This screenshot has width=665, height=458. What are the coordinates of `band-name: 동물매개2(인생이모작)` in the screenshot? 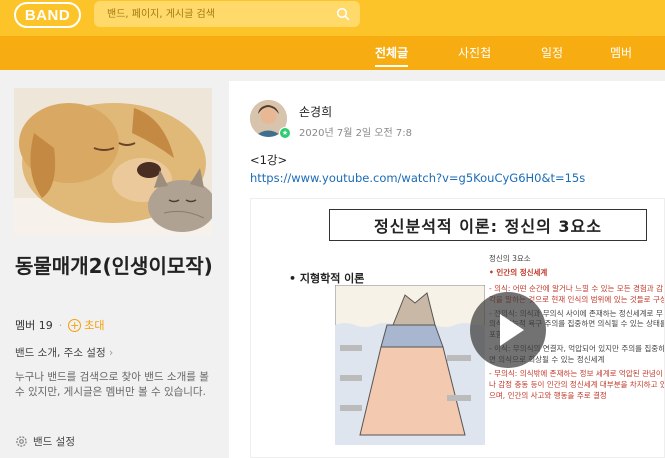 It's located at (114, 266).